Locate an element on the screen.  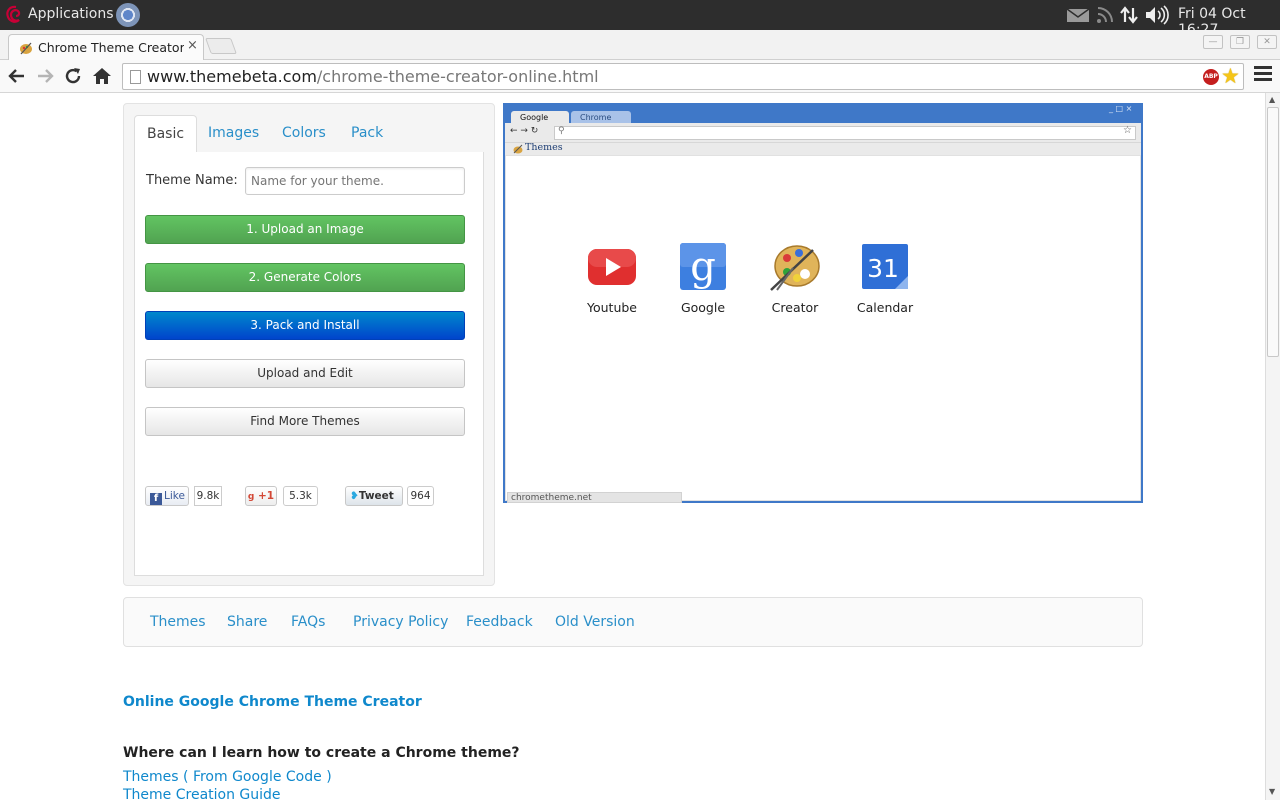
reload-button is located at coordinates (73, 76).